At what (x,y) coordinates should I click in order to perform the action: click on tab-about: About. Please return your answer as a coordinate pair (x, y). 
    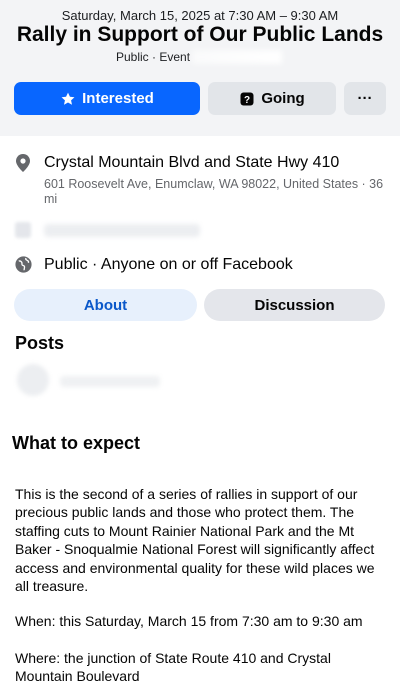
    Looking at the image, I should click on (105, 305).